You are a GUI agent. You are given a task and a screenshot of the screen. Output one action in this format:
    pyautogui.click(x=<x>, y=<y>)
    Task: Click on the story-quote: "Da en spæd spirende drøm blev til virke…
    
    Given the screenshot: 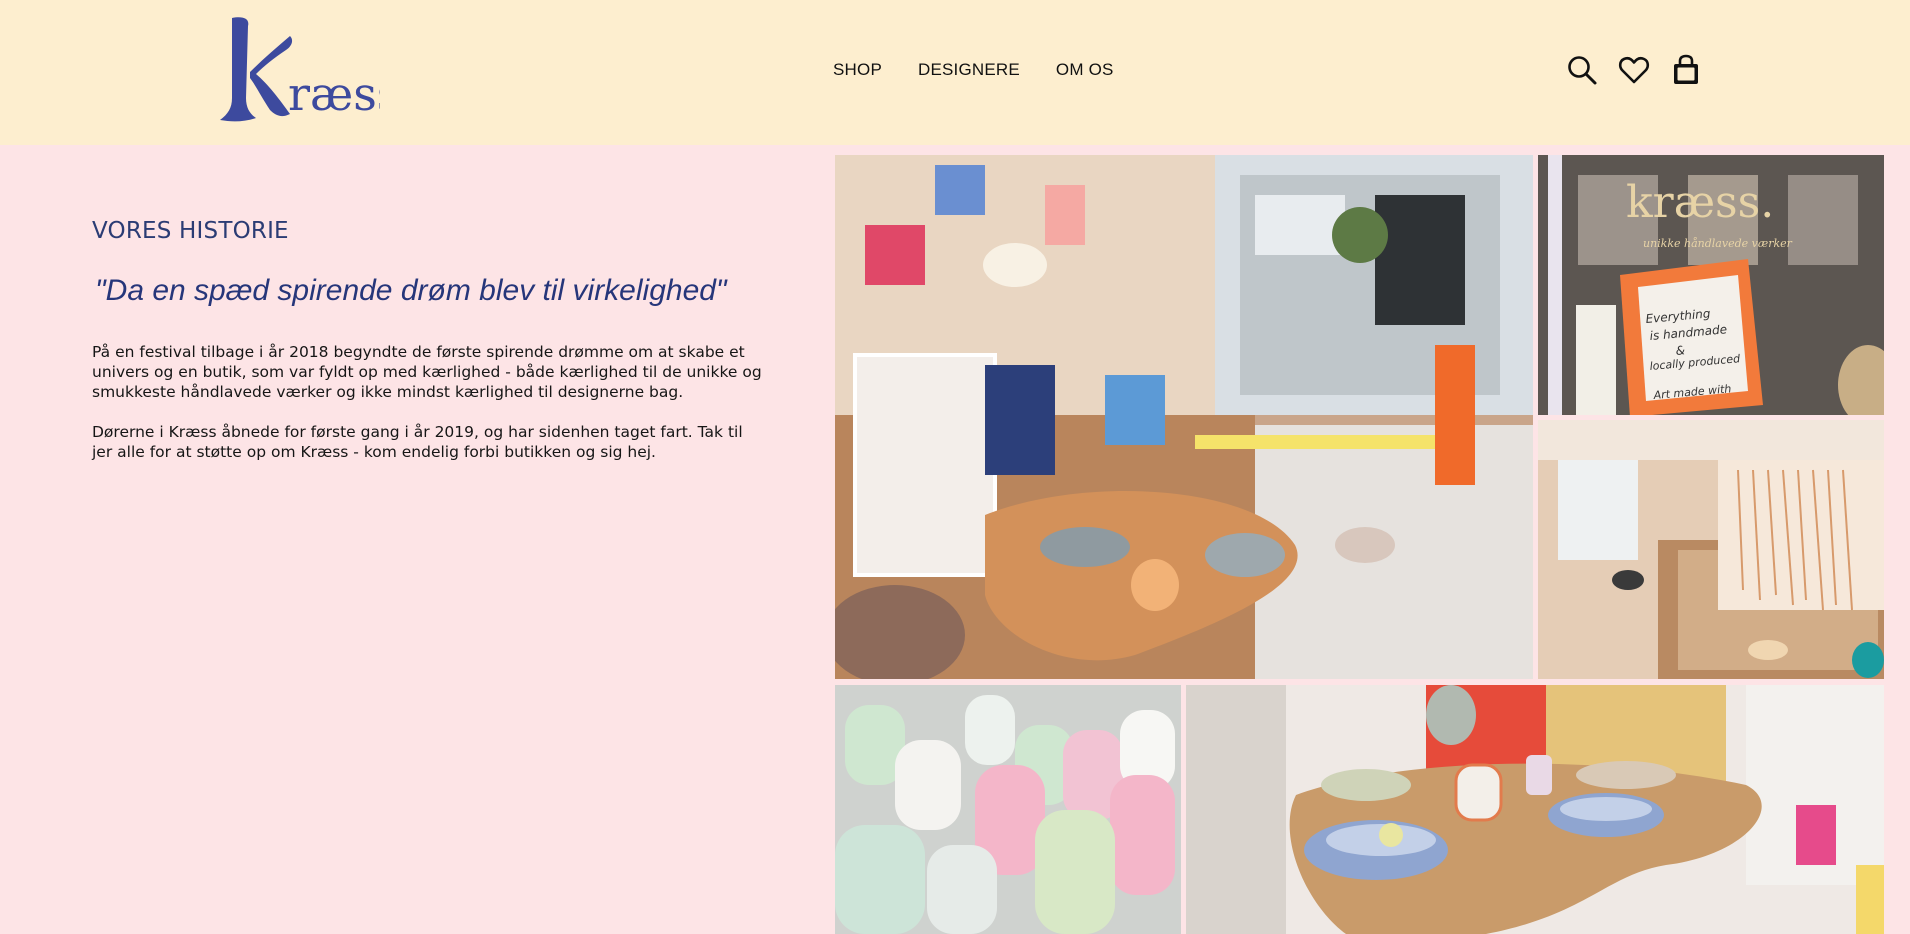 What is the action you would take?
    pyautogui.click(x=411, y=290)
    